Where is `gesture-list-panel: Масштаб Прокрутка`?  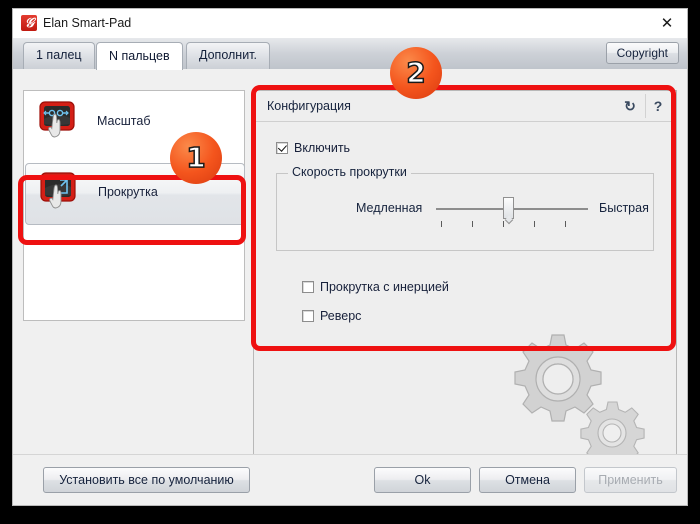
gesture-list-panel: Масштаб Прокрутка is located at coordinates (134, 205).